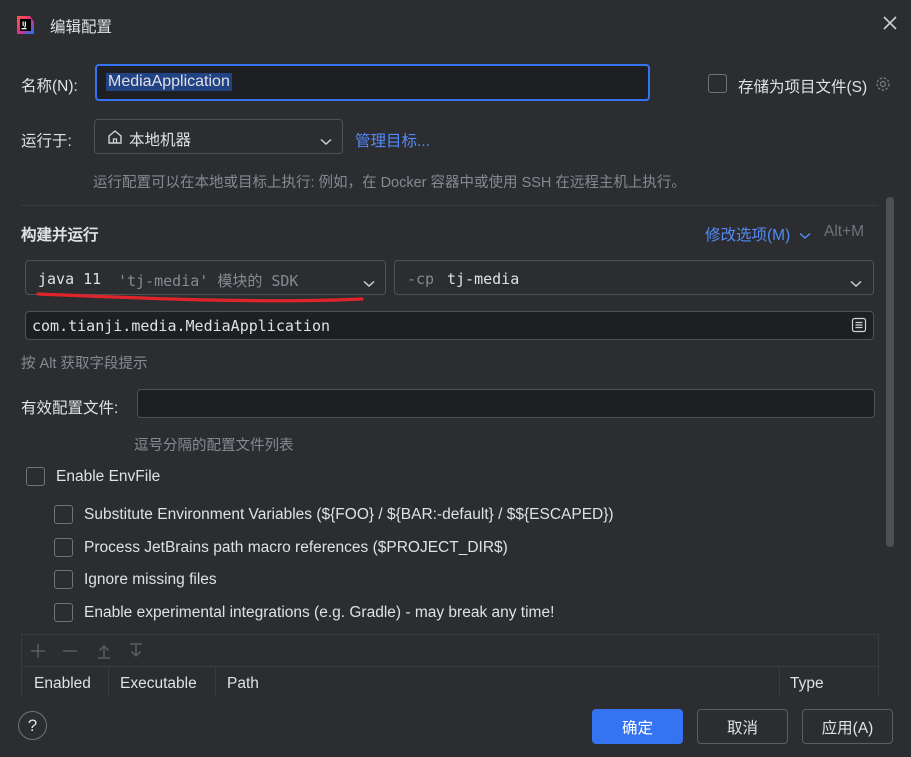 The image size is (911, 757). I want to click on active-profiles-input, so click(506, 403).